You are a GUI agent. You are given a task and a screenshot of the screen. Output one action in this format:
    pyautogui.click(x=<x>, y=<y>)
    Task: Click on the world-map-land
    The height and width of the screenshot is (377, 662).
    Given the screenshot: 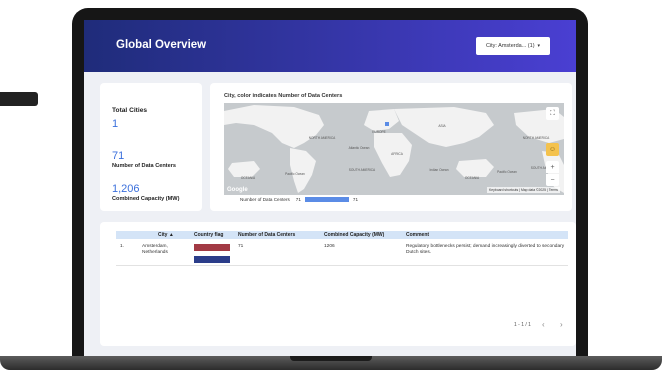 What is the action you would take?
    pyautogui.click(x=394, y=149)
    